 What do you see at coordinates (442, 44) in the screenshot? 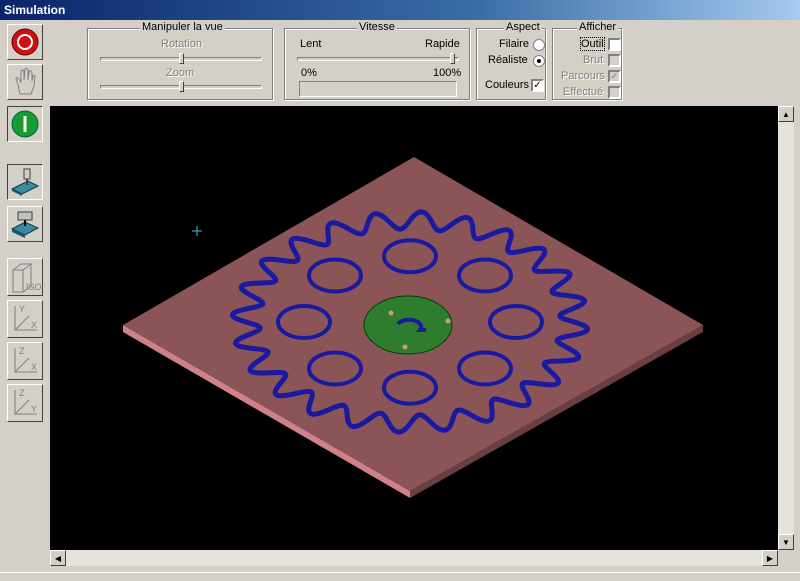
I see `speed-fast-label: Rapide` at bounding box center [442, 44].